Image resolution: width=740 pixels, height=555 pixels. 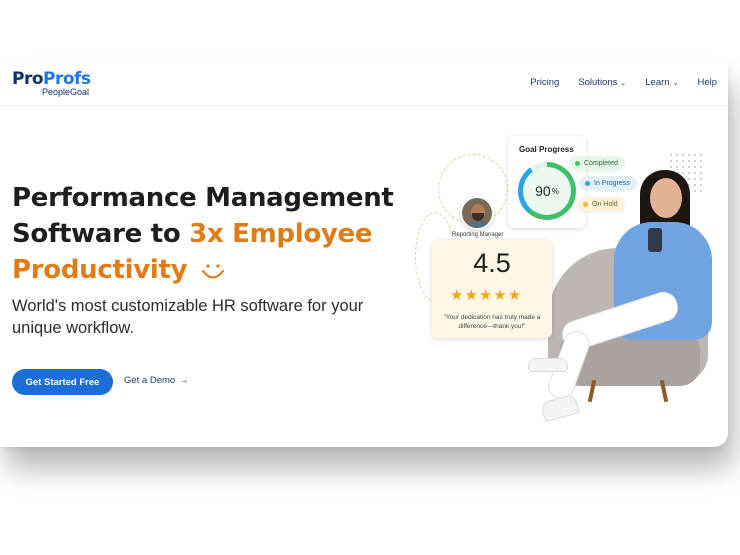 I want to click on proprofs-logo: ProProfs PeopleGoal, so click(x=51, y=83).